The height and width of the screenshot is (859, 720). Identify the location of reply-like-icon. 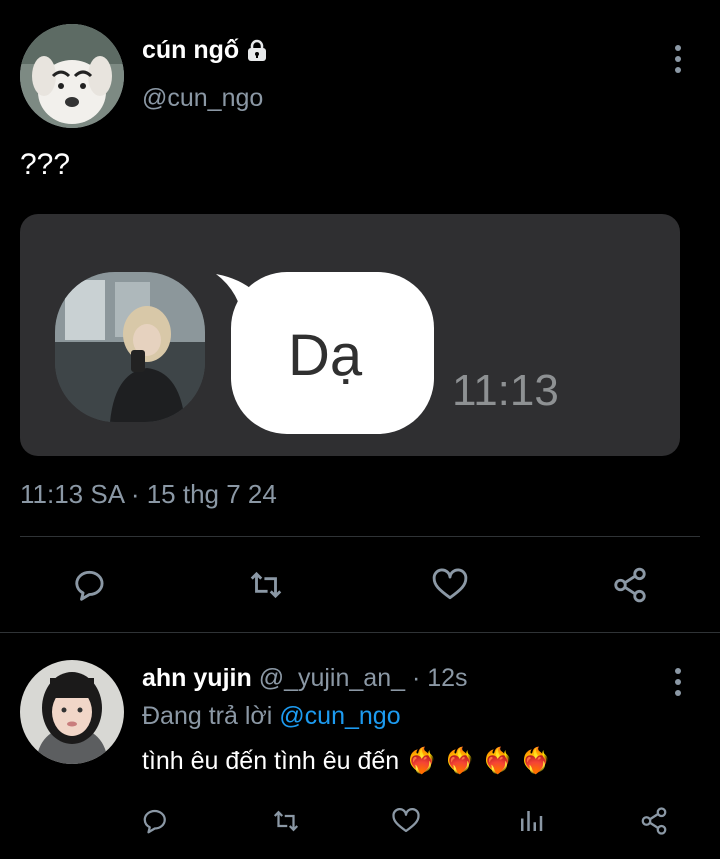
(406, 821).